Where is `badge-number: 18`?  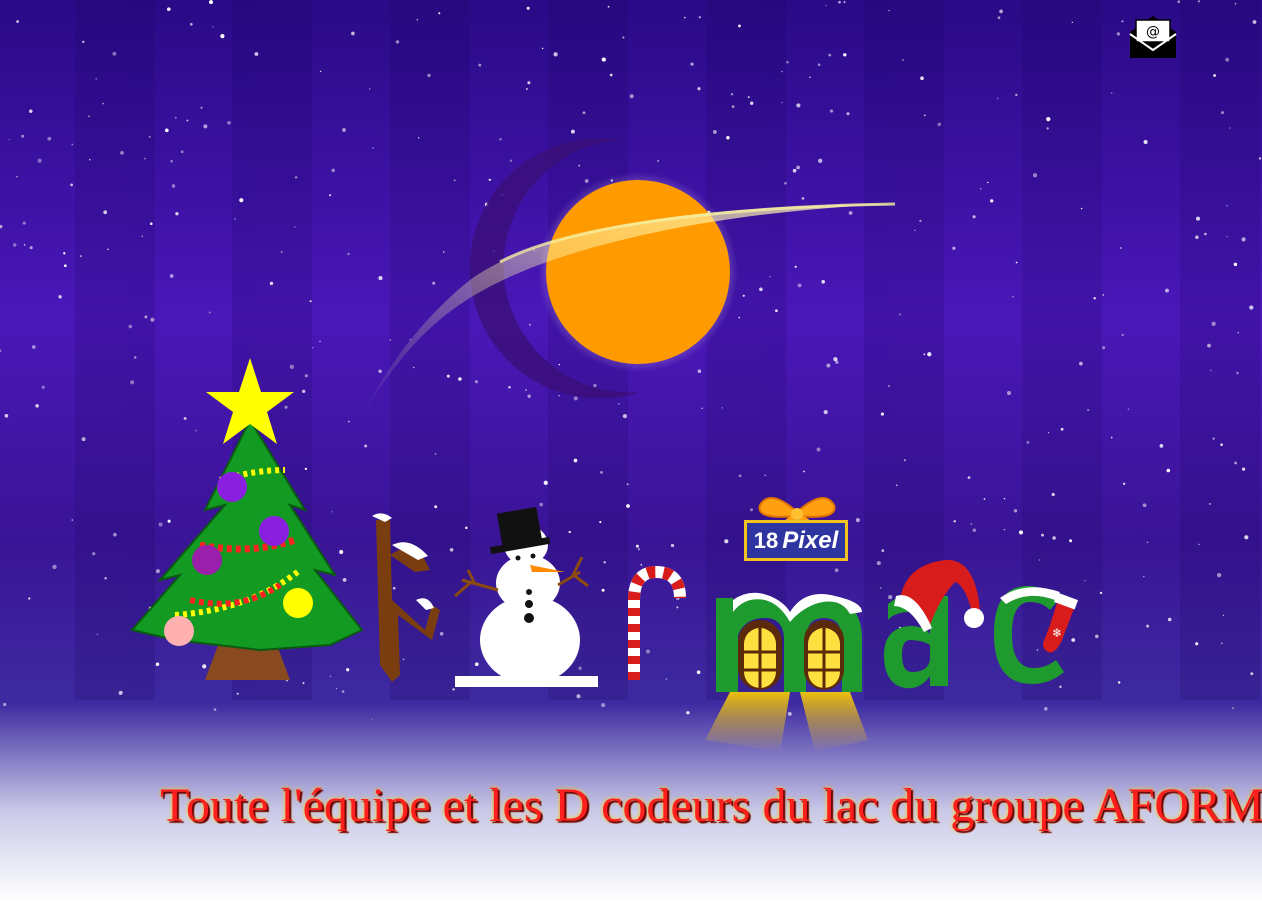 badge-number: 18 is located at coordinates (766, 540).